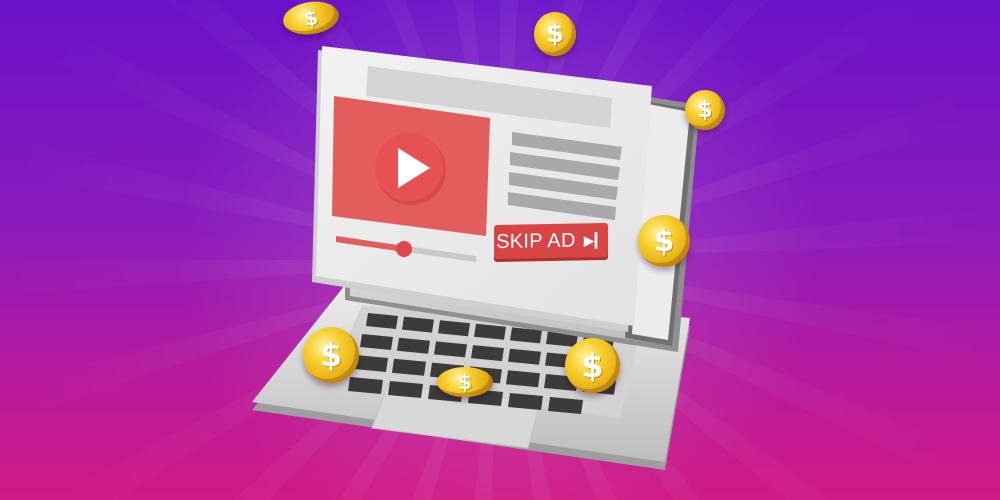  Describe the element at coordinates (404, 249) in the screenshot. I see `slider-handle` at that location.